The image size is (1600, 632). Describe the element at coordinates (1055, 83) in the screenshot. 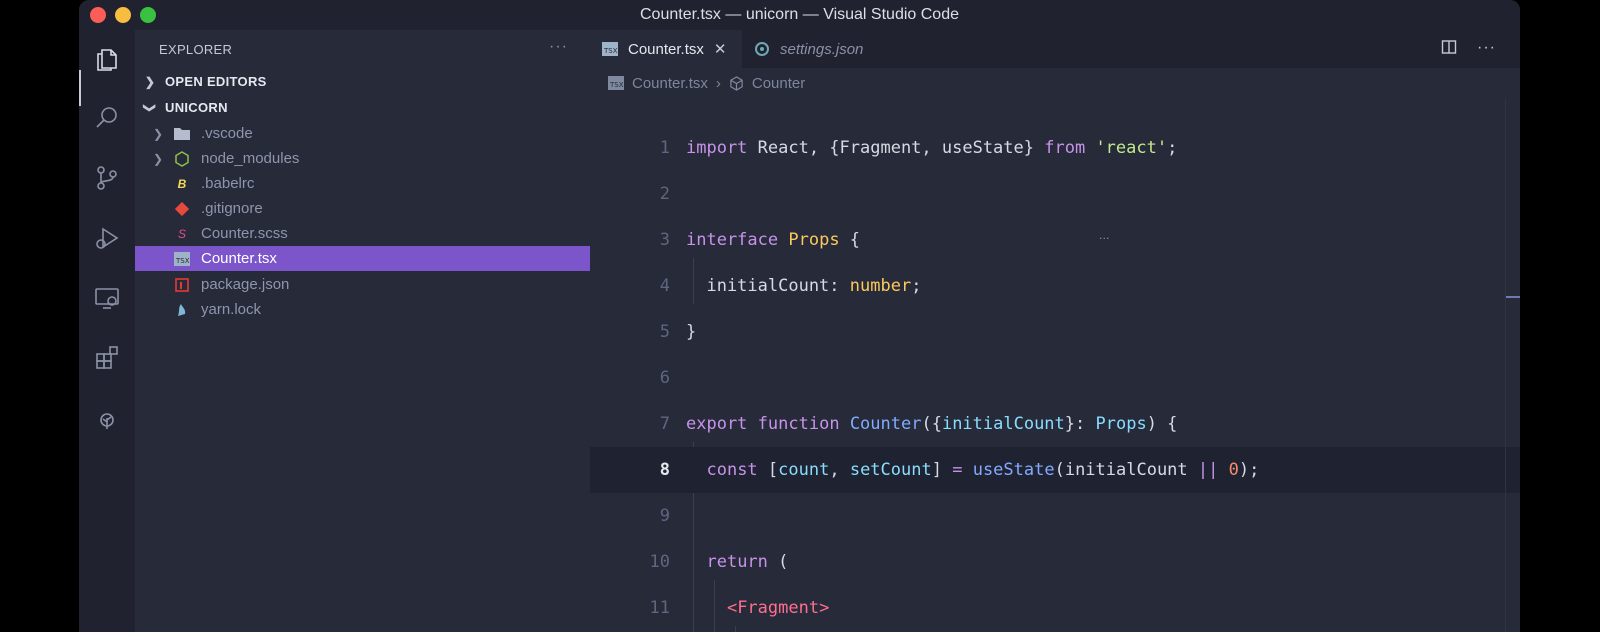

I see `breadcrumb: TSX Counter.tsx › Counter` at that location.